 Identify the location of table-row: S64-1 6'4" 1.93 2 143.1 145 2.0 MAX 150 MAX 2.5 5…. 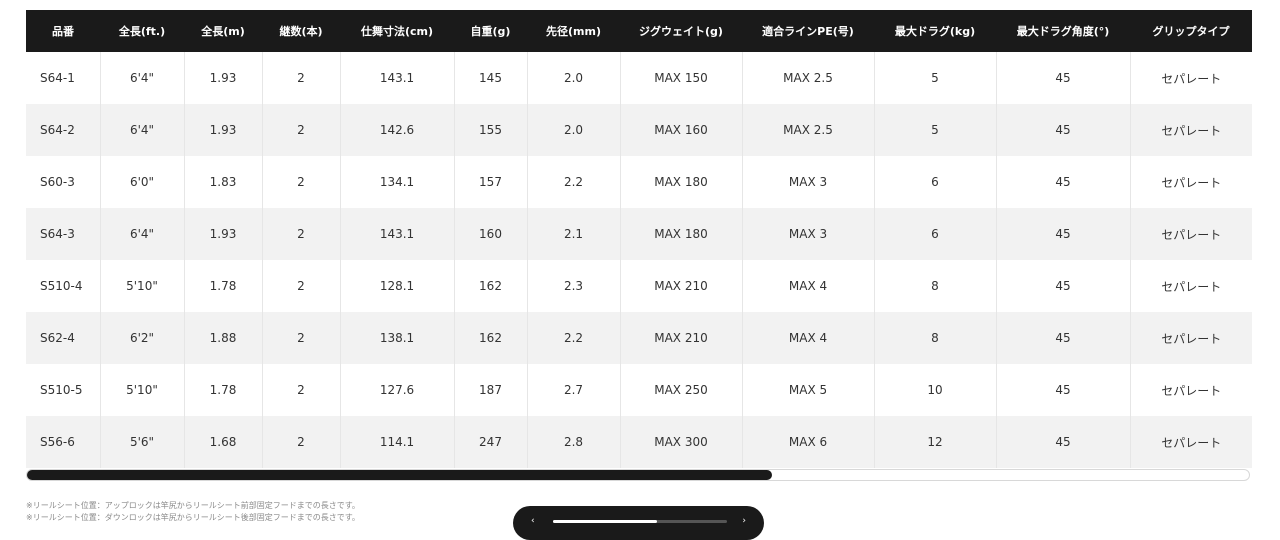
(639, 78).